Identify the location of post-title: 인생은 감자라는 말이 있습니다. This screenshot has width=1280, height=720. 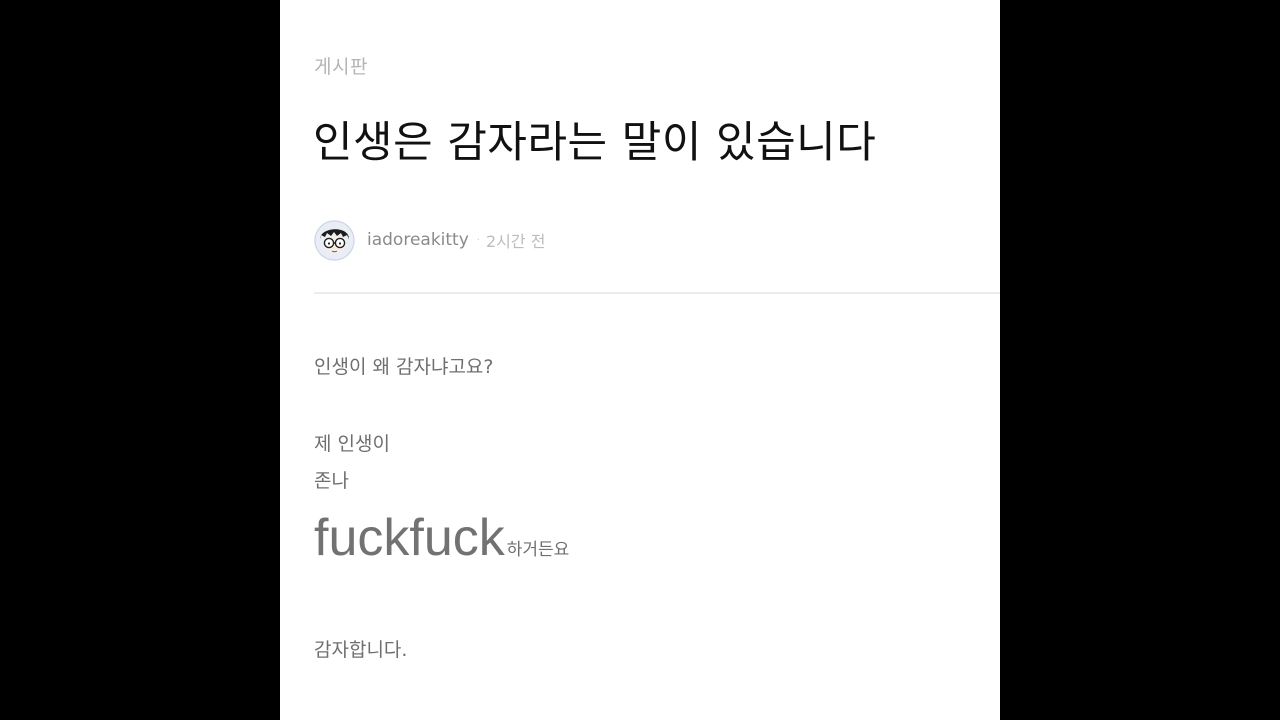
(595, 143).